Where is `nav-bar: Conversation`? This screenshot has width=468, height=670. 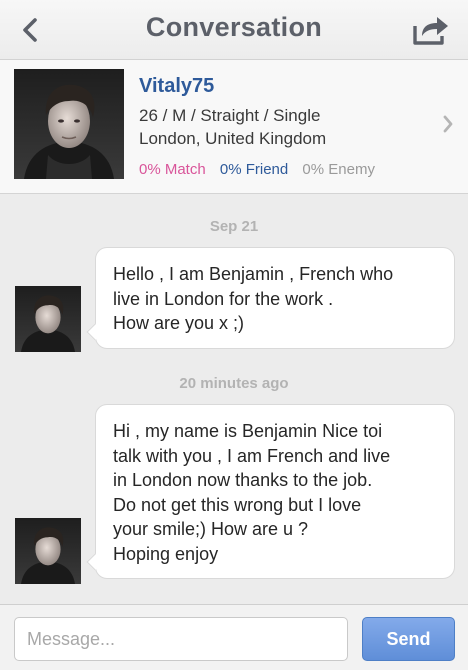 nav-bar: Conversation is located at coordinates (234, 30).